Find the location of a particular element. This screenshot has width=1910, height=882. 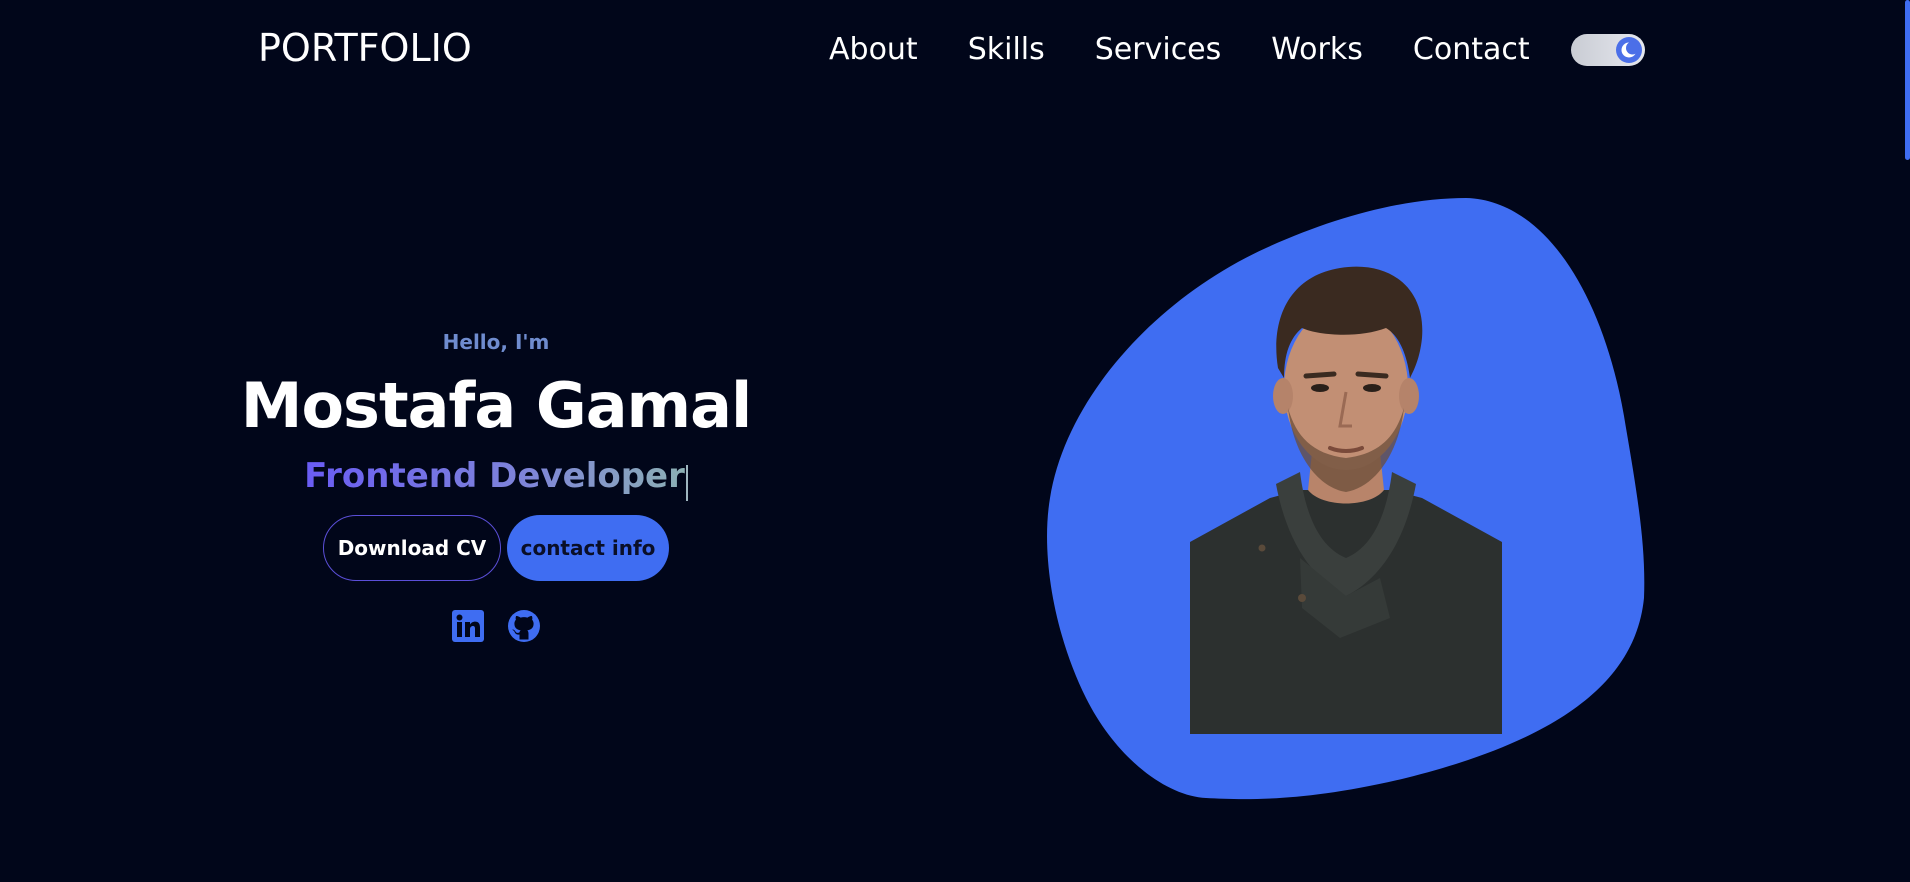

social-links is located at coordinates (496, 626).